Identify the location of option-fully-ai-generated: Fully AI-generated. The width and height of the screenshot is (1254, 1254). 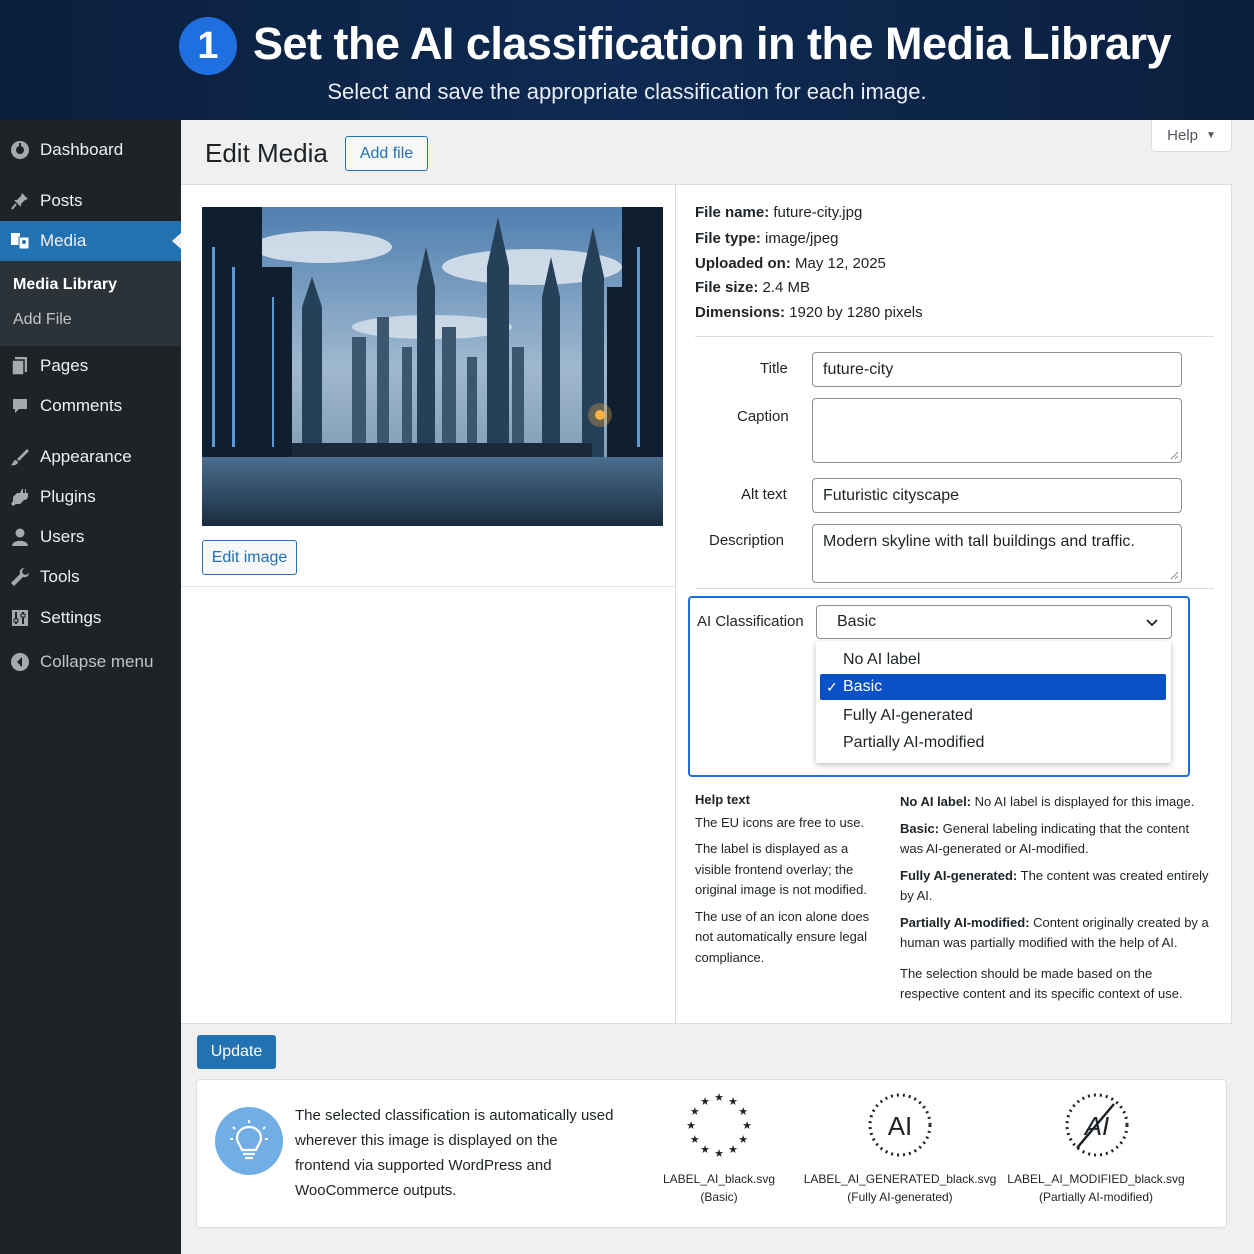
(993, 716).